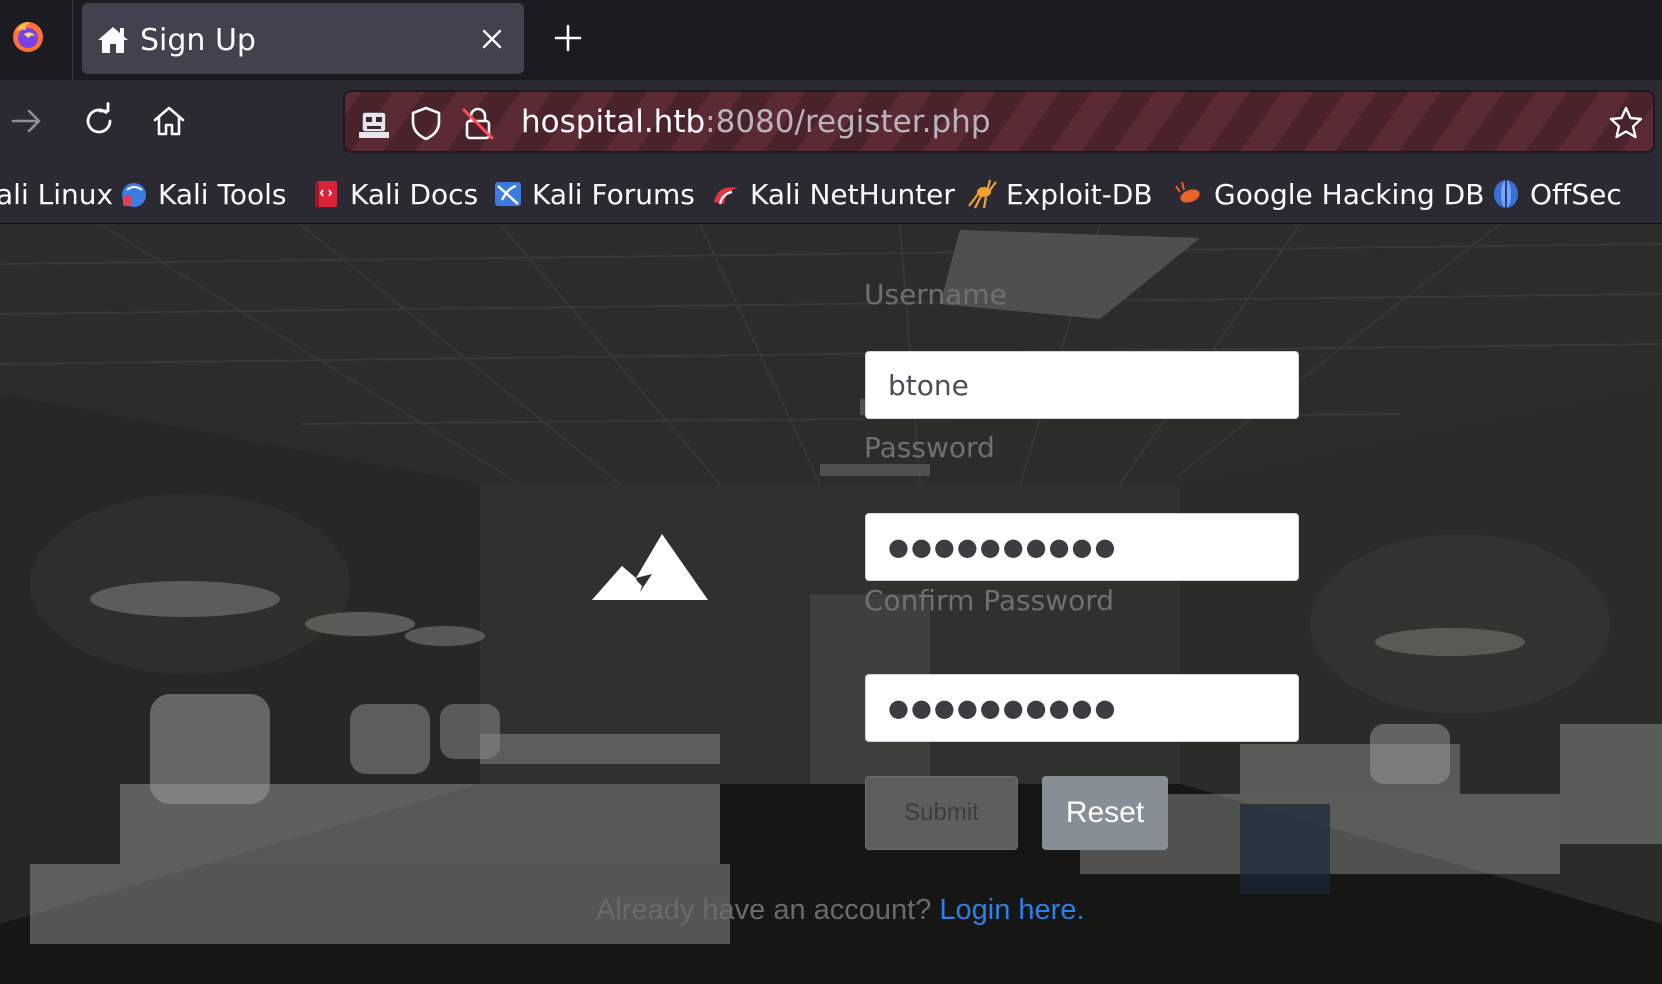 Image resolution: width=1662 pixels, height=984 pixels. Describe the element at coordinates (568, 38) in the screenshot. I see `new-tab-plus-icon` at that location.